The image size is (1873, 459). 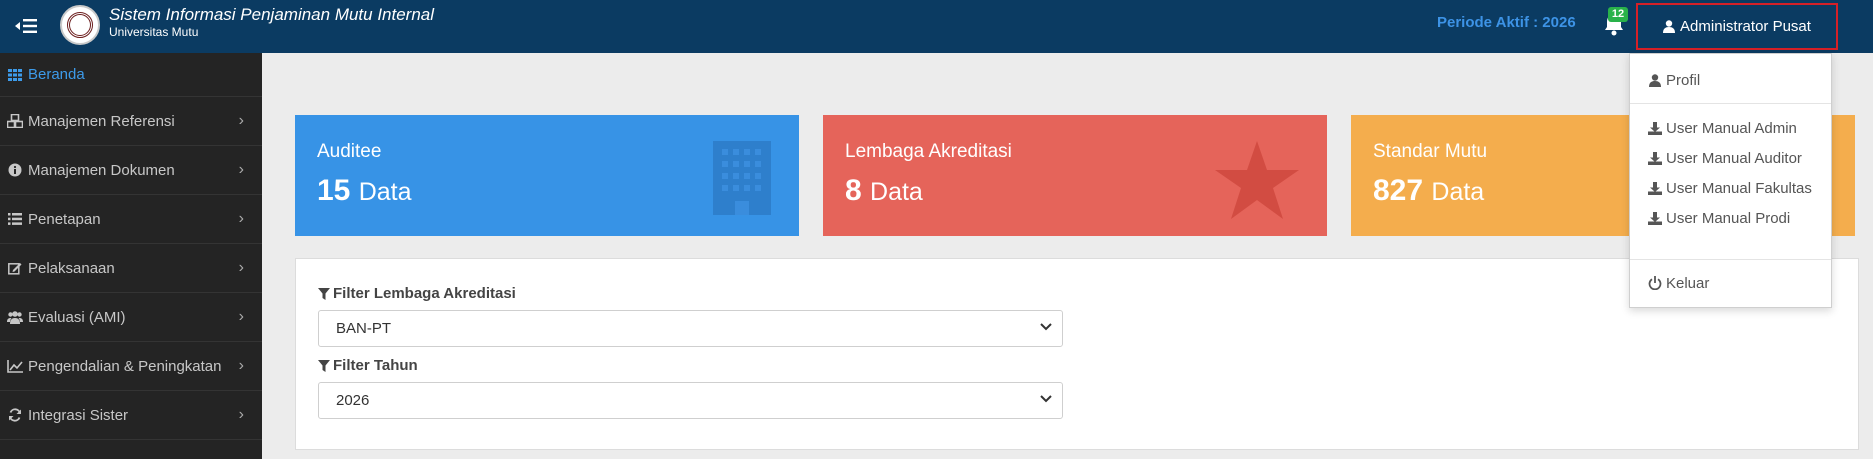 I want to click on card-title: Lembaga Akreditasi, so click(x=928, y=151).